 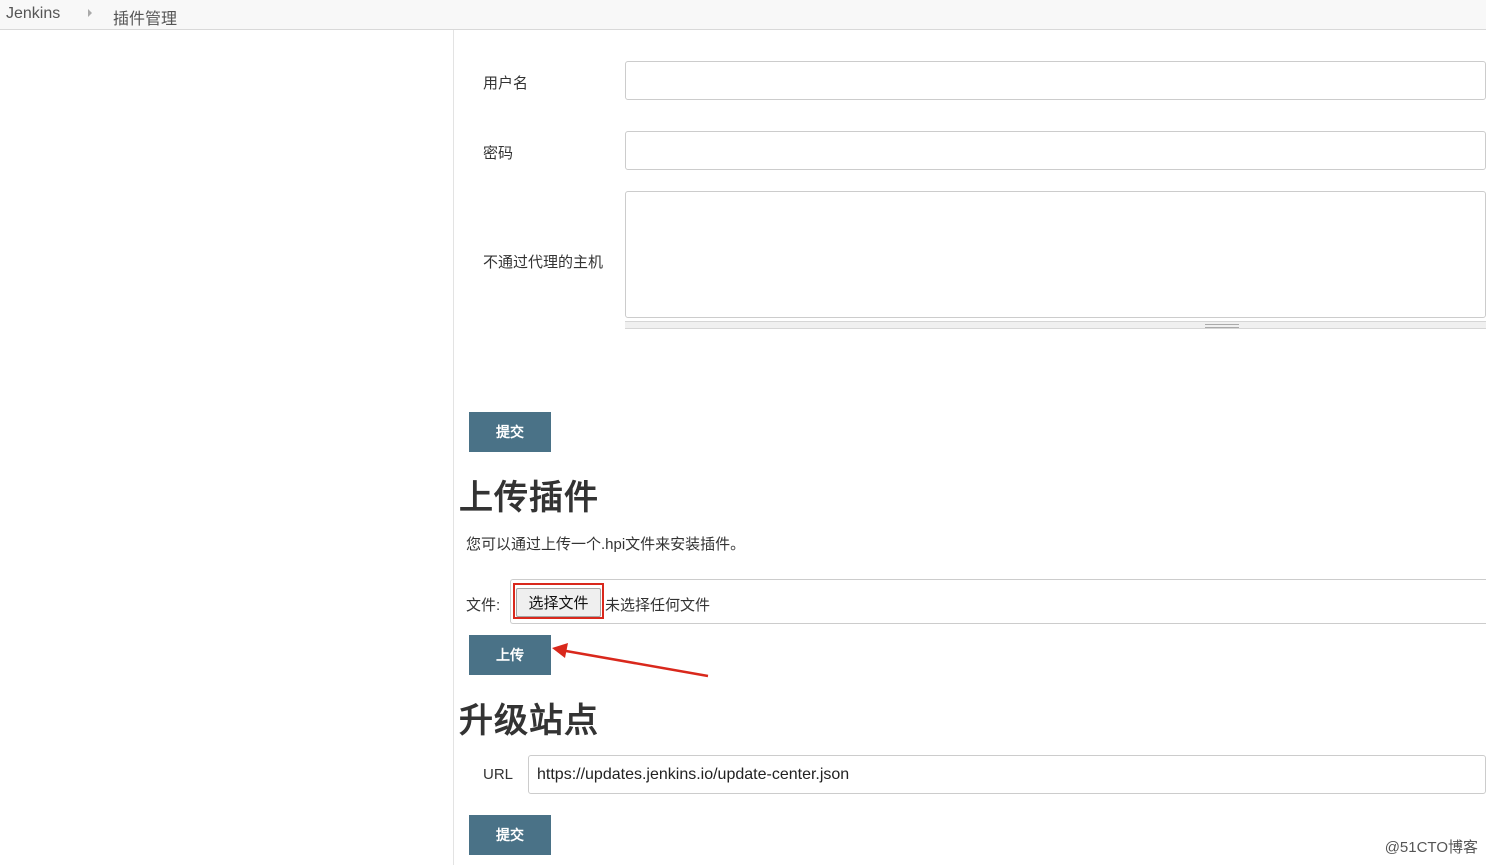 I want to click on update-site-heading: 升级站点, so click(x=529, y=721).